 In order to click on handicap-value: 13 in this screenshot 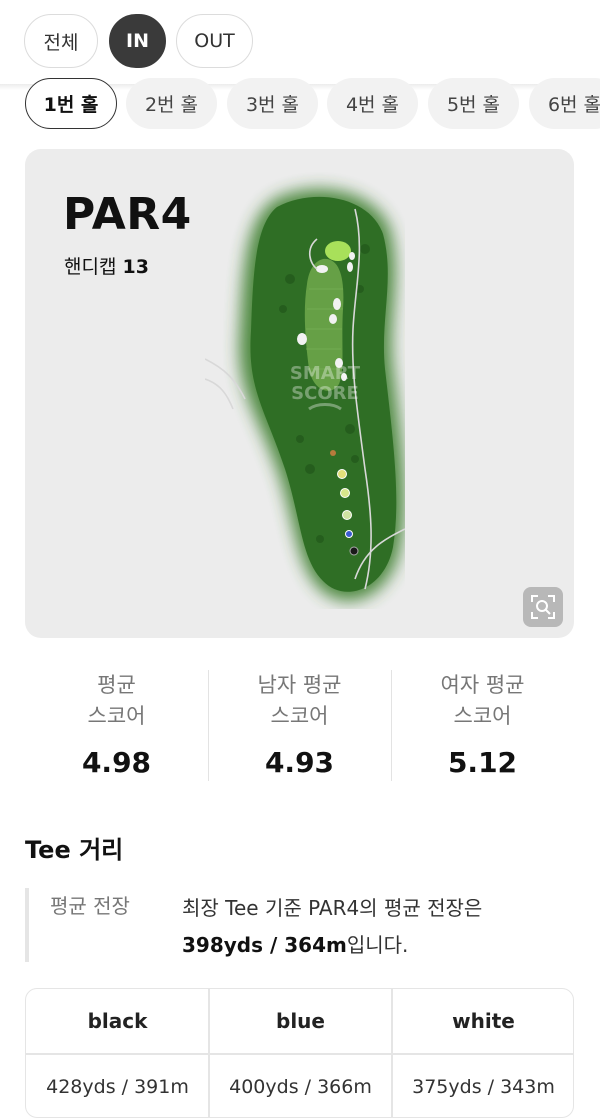, I will do `click(135, 267)`.